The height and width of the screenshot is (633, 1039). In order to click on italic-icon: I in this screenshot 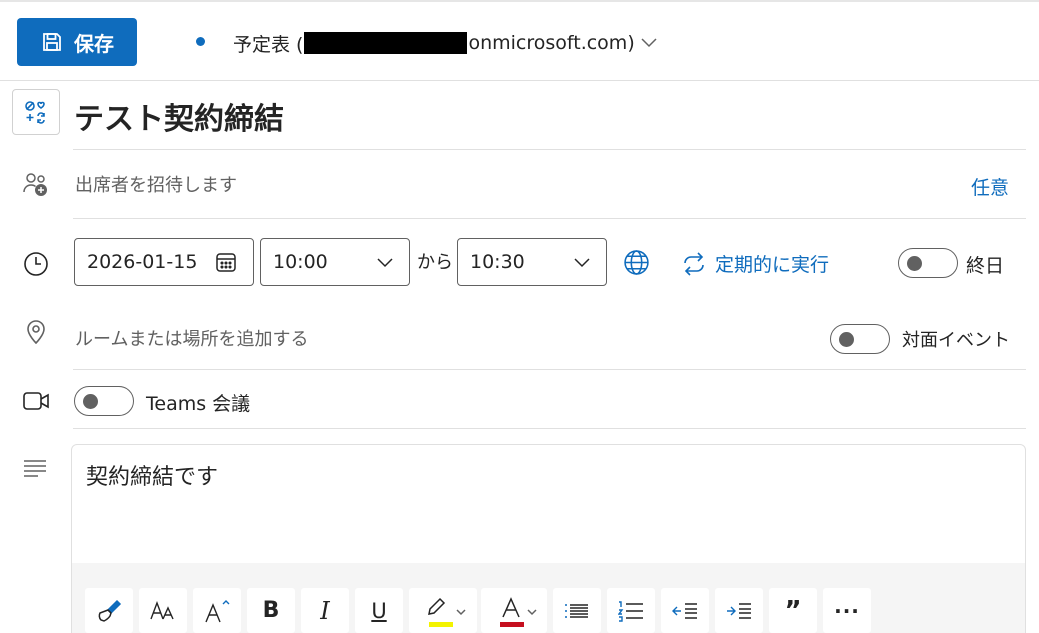, I will do `click(325, 610)`.